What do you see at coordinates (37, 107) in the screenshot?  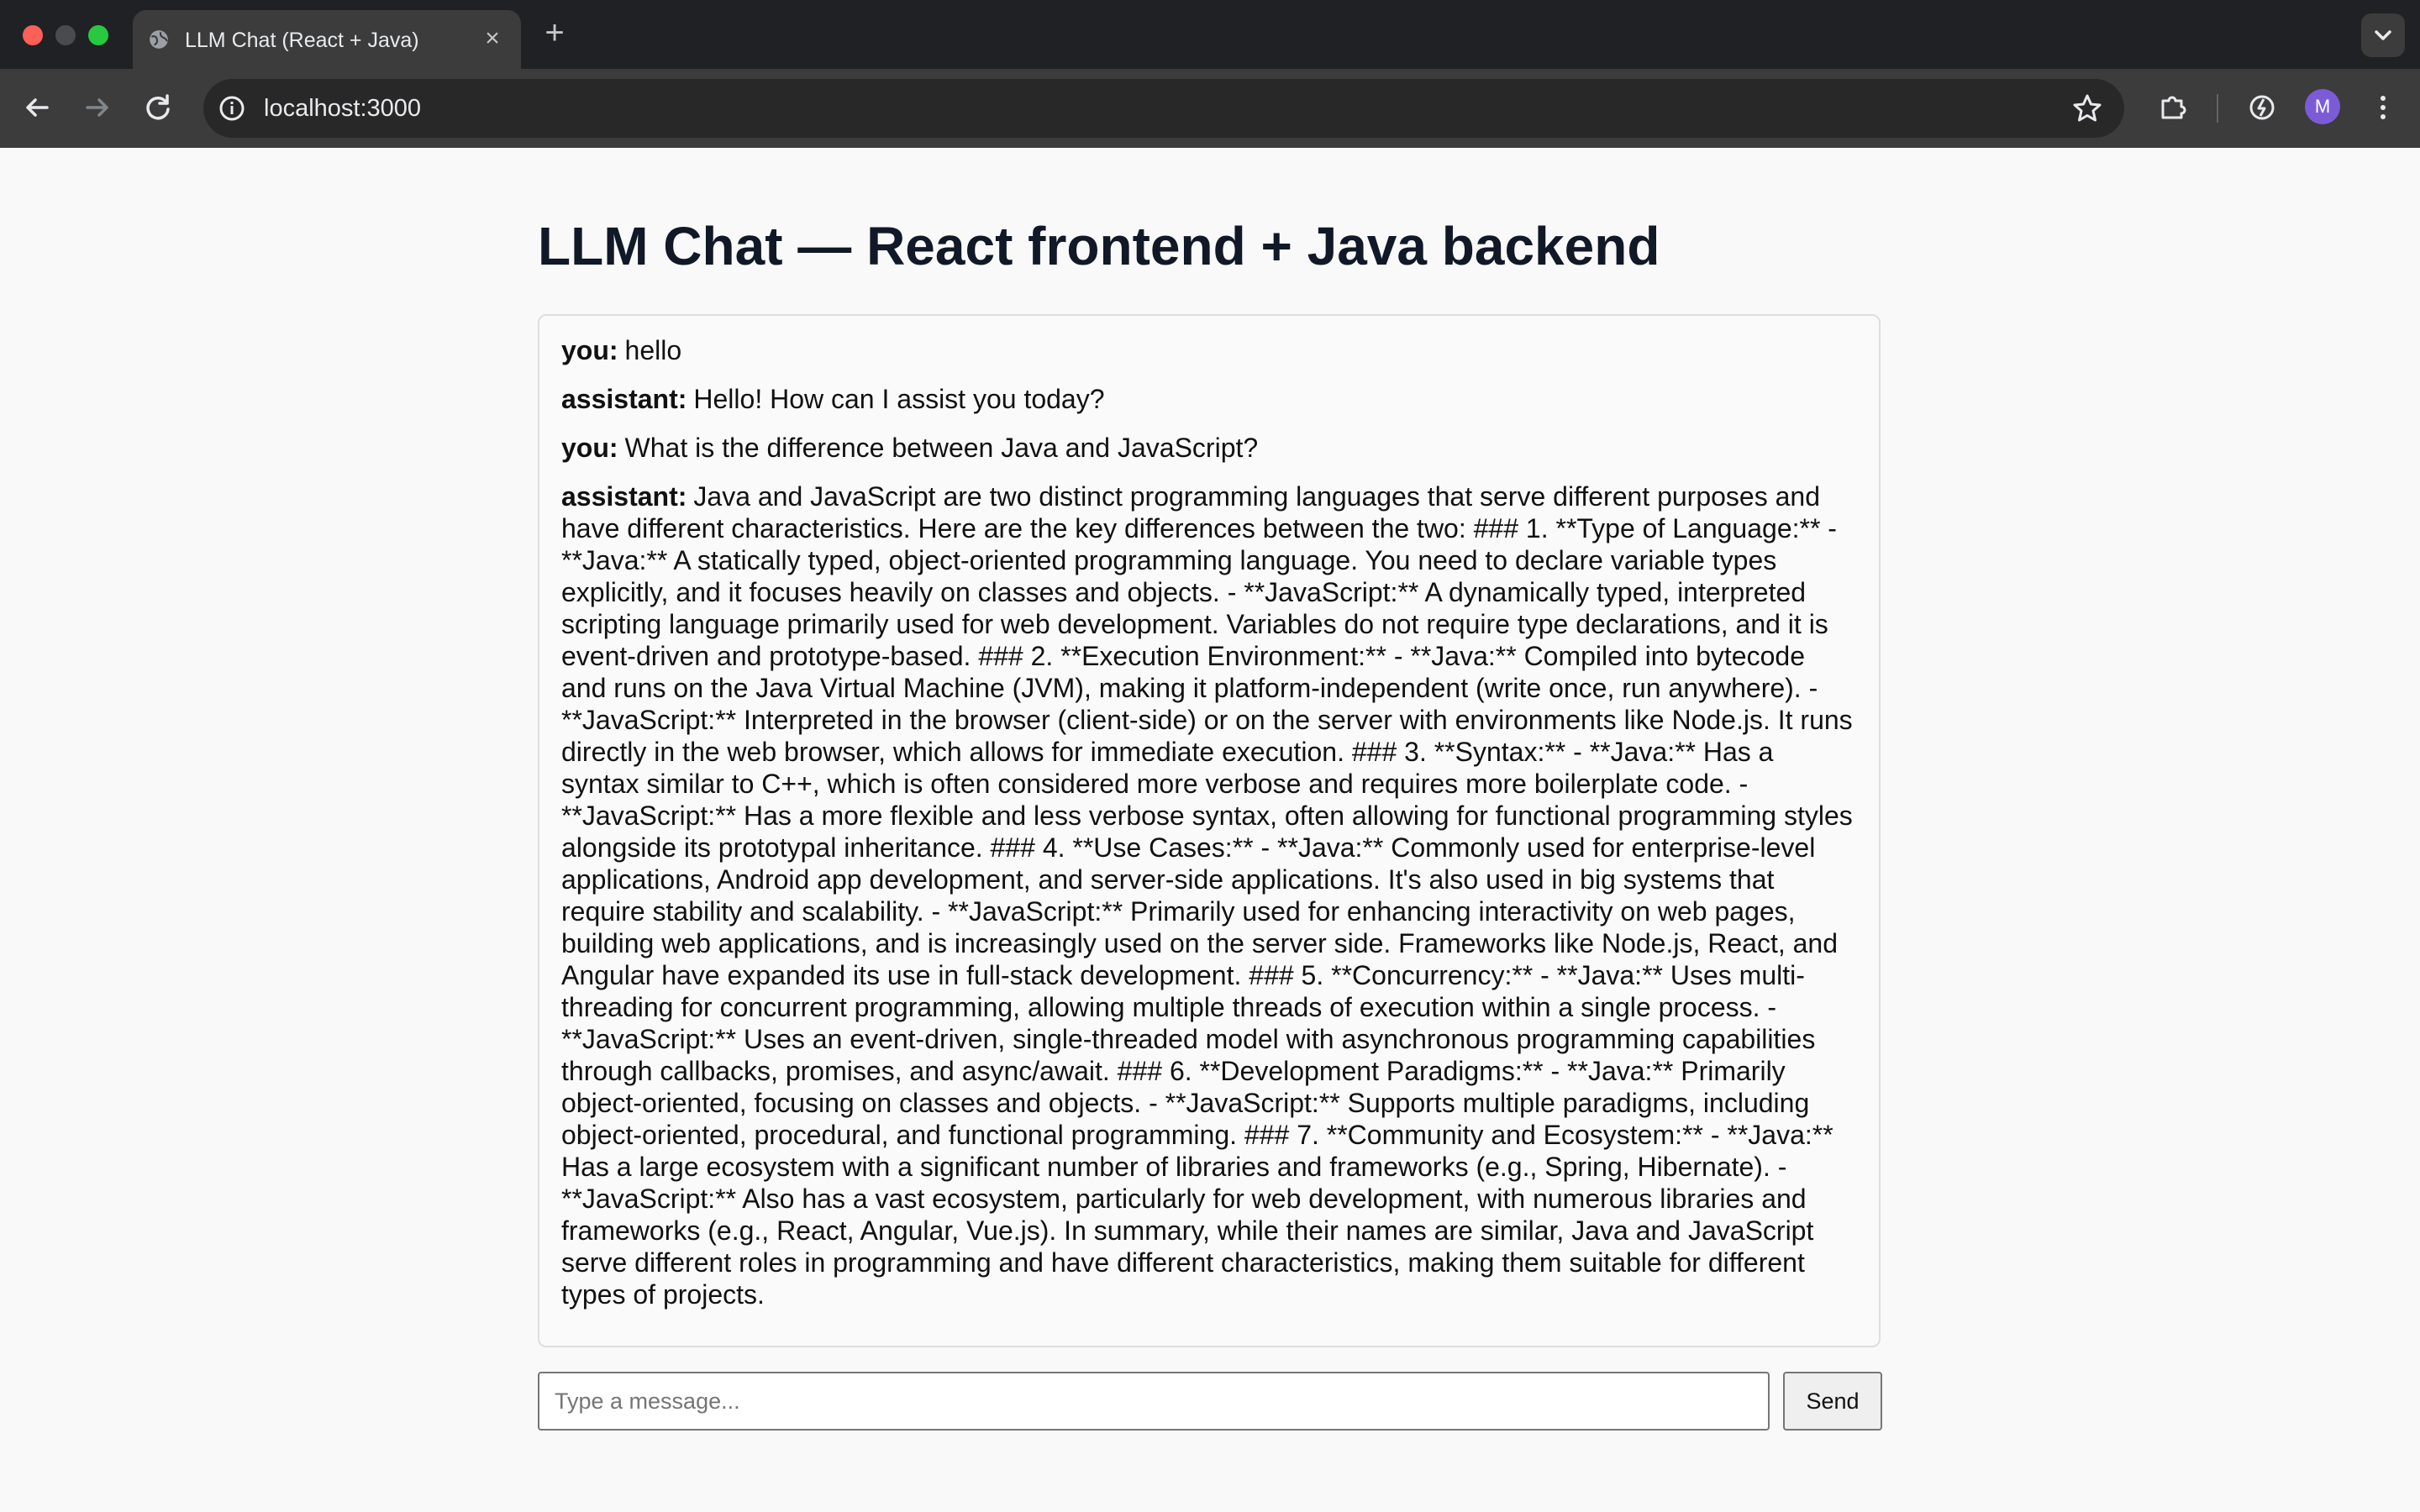 I see `arrow-left-icon` at bounding box center [37, 107].